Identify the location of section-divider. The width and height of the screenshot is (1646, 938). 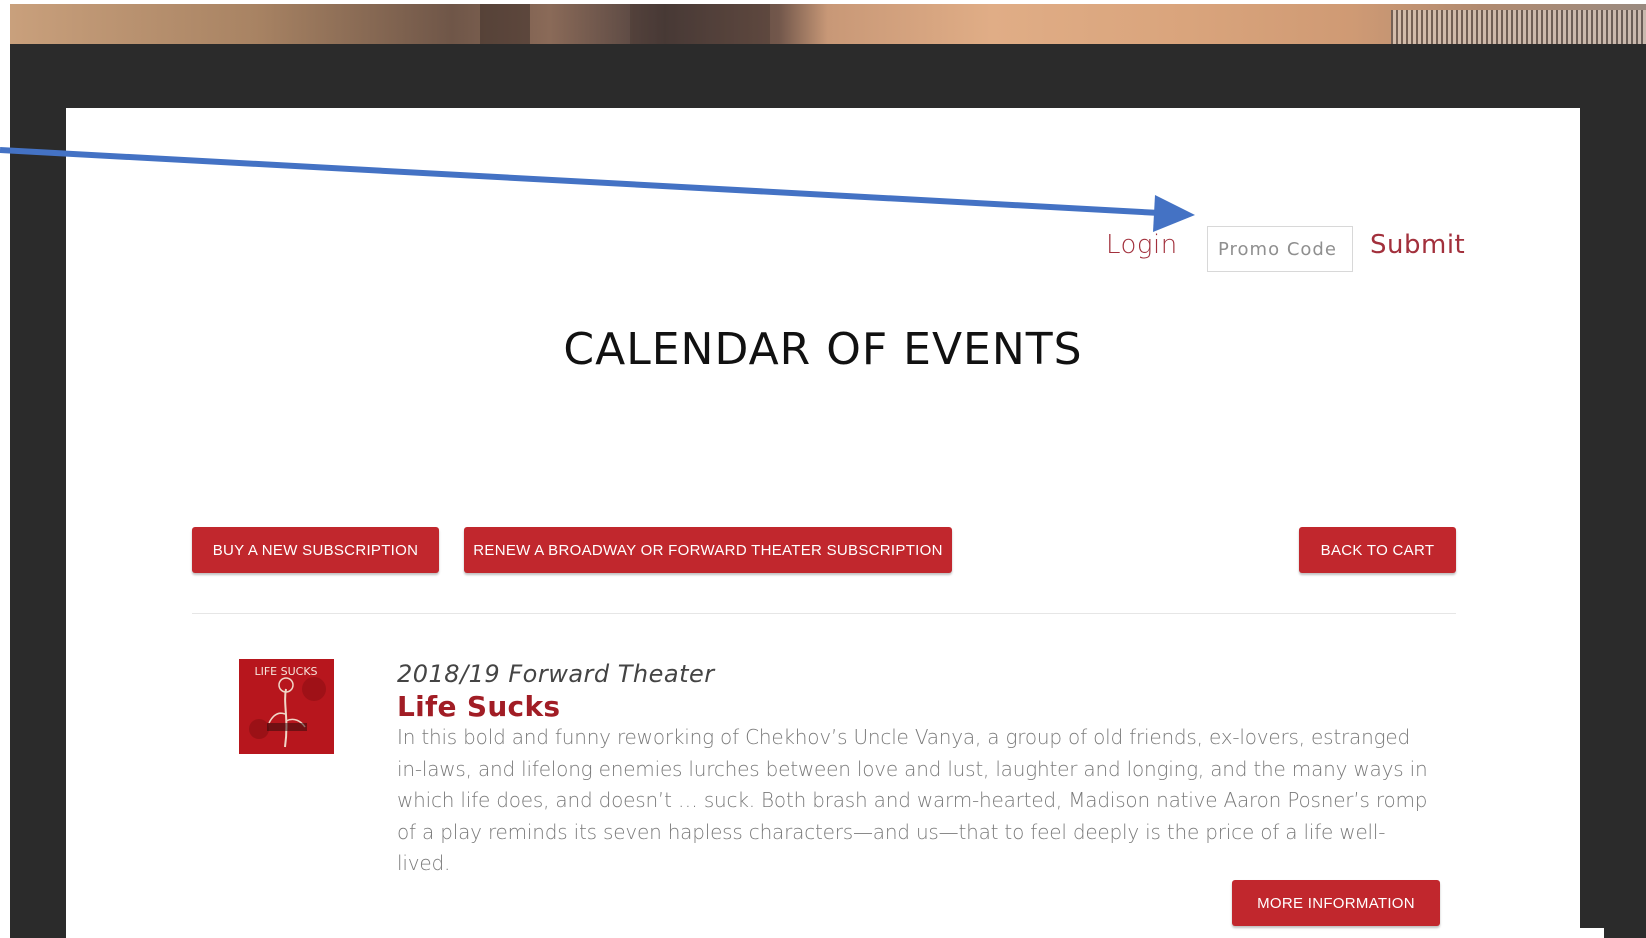
(824, 613).